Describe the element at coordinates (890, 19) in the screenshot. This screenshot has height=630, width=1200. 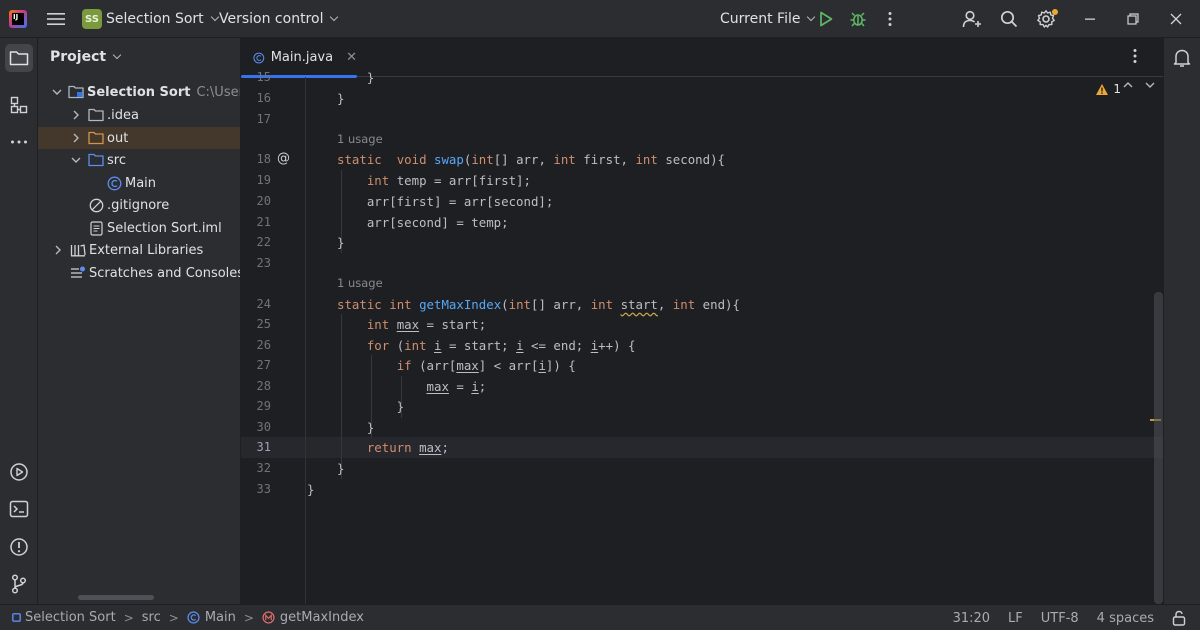
I see `more-actions-icon` at that location.